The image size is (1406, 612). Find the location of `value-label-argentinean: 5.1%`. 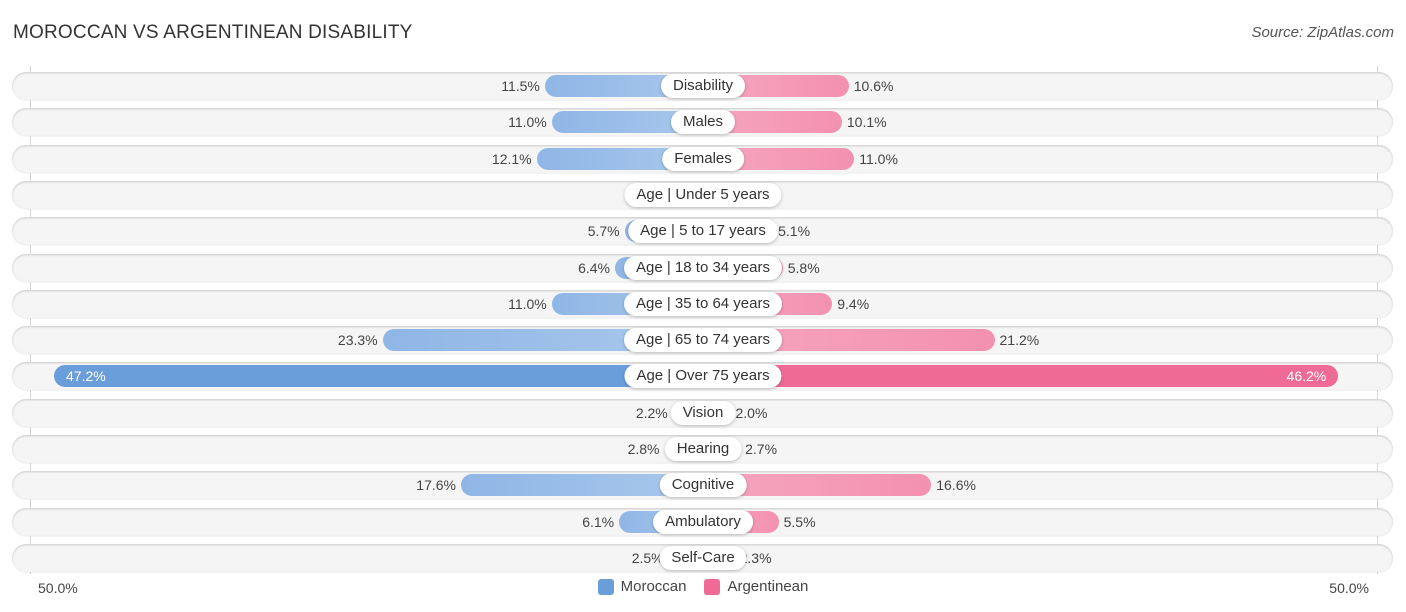

value-label-argentinean: 5.1% is located at coordinates (794, 231).